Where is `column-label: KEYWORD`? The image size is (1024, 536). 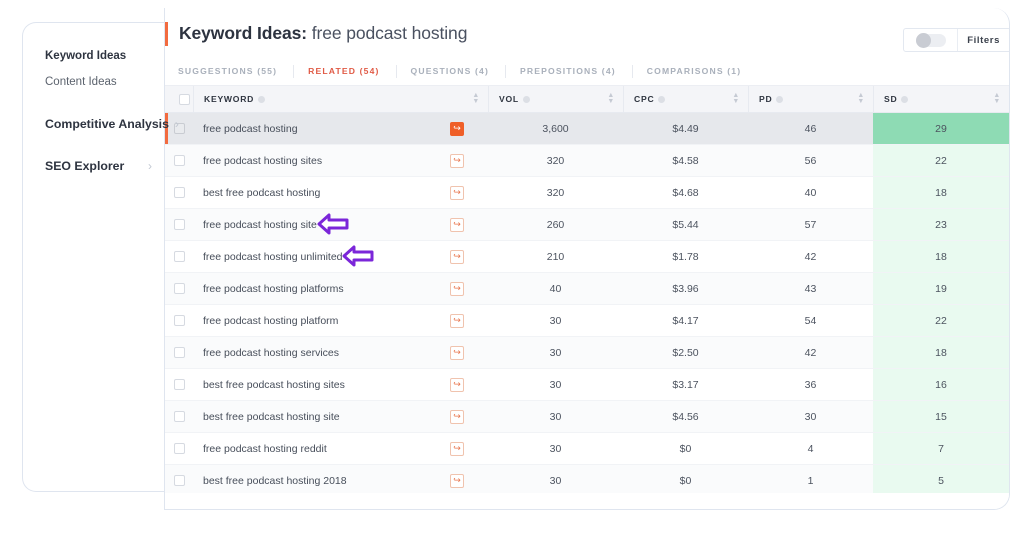 column-label: KEYWORD is located at coordinates (229, 99).